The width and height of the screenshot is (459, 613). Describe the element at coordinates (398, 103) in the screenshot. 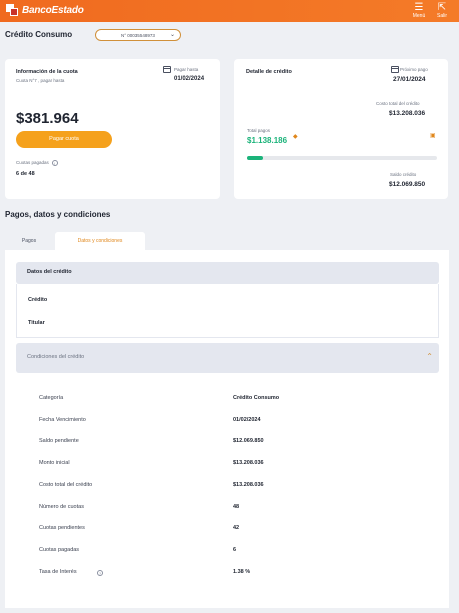

I see `total-cost-label: Costo total del crédito` at that location.